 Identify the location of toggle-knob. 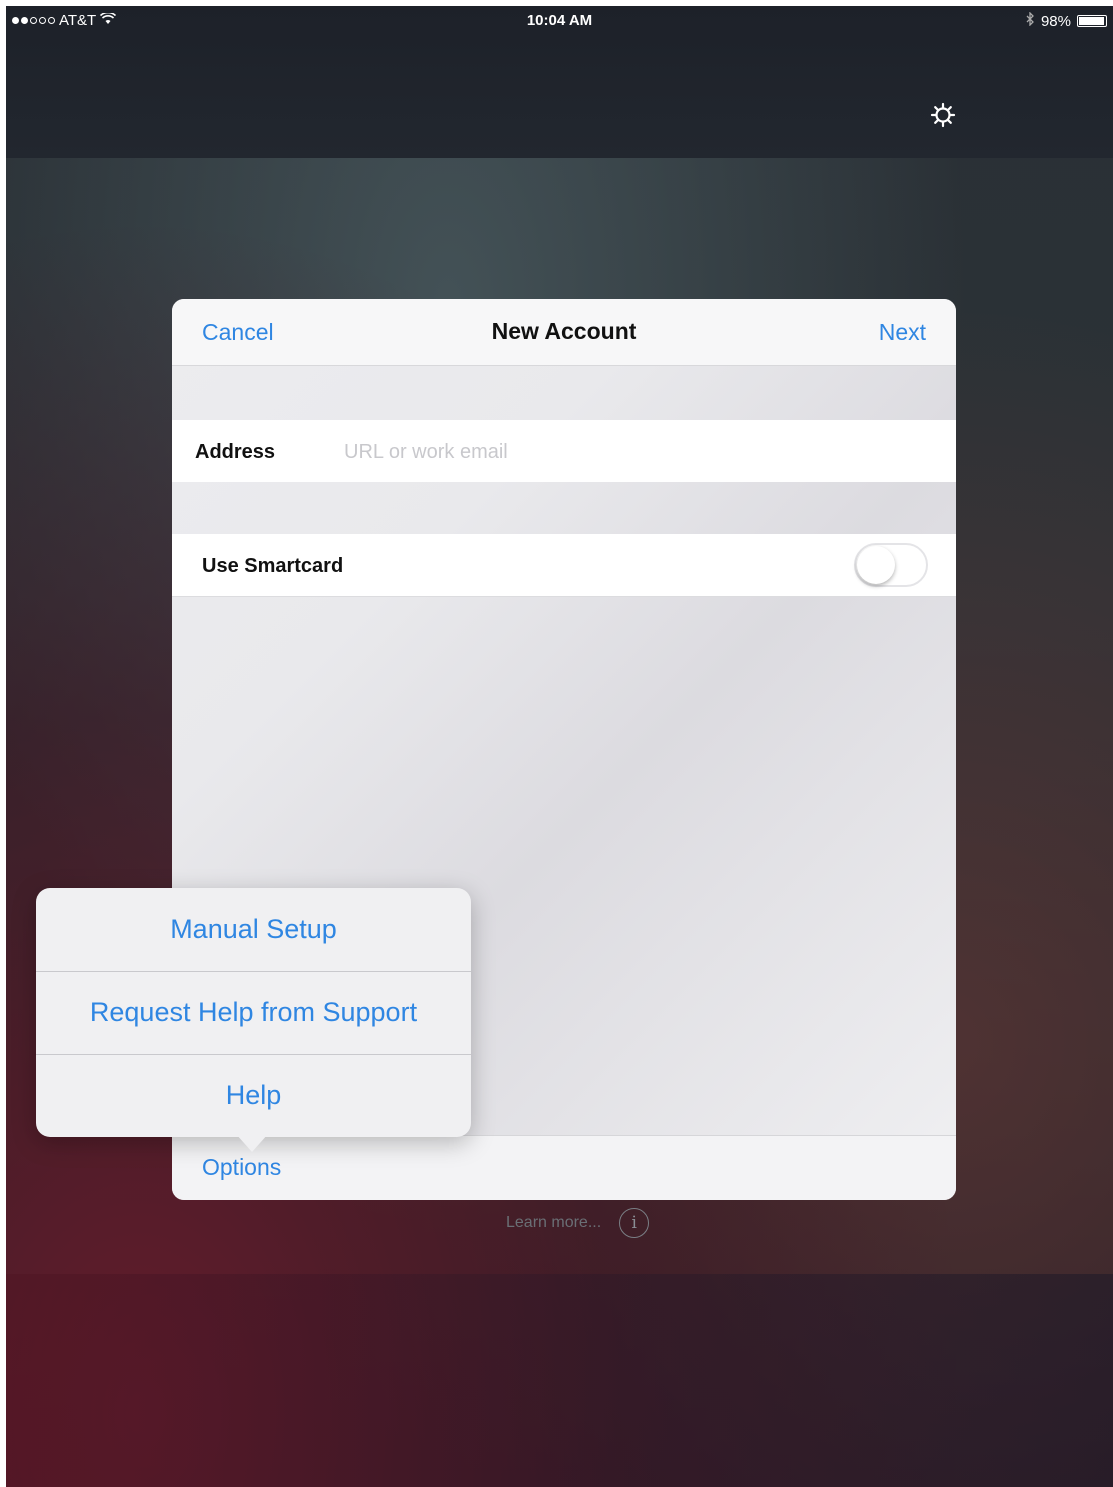
(876, 565).